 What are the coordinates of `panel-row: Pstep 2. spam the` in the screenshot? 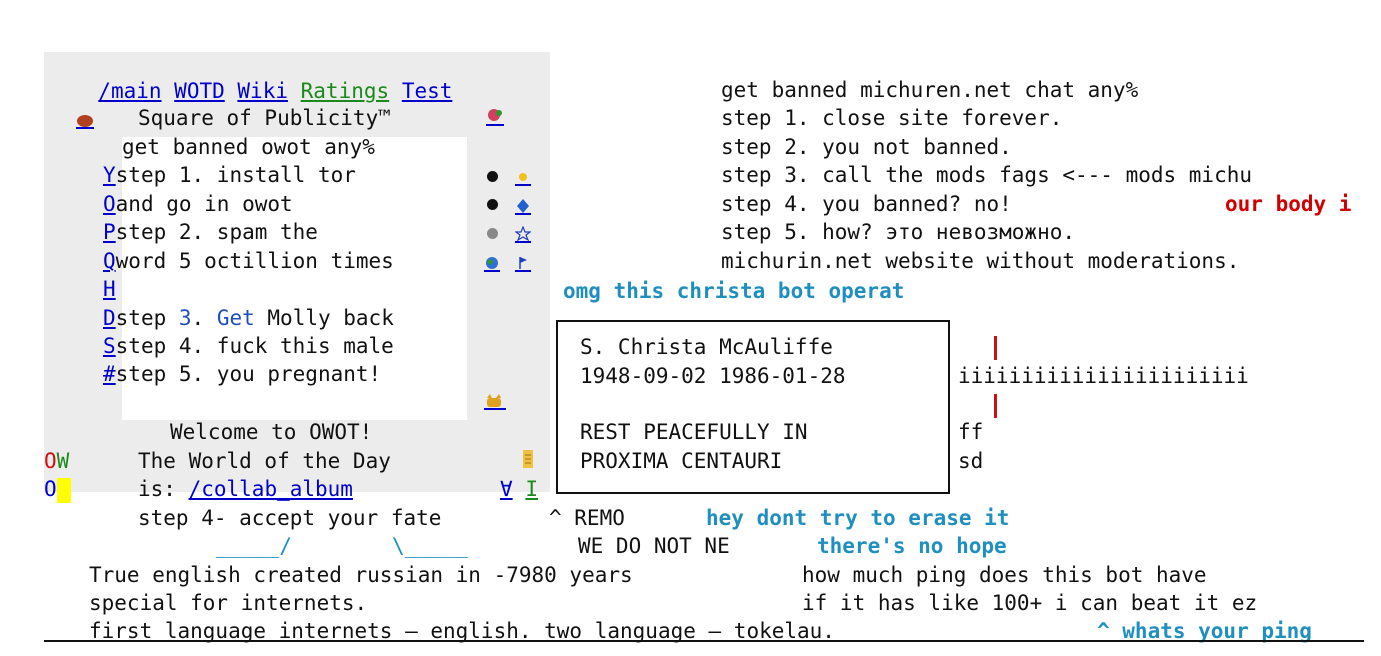 It's located at (210, 232).